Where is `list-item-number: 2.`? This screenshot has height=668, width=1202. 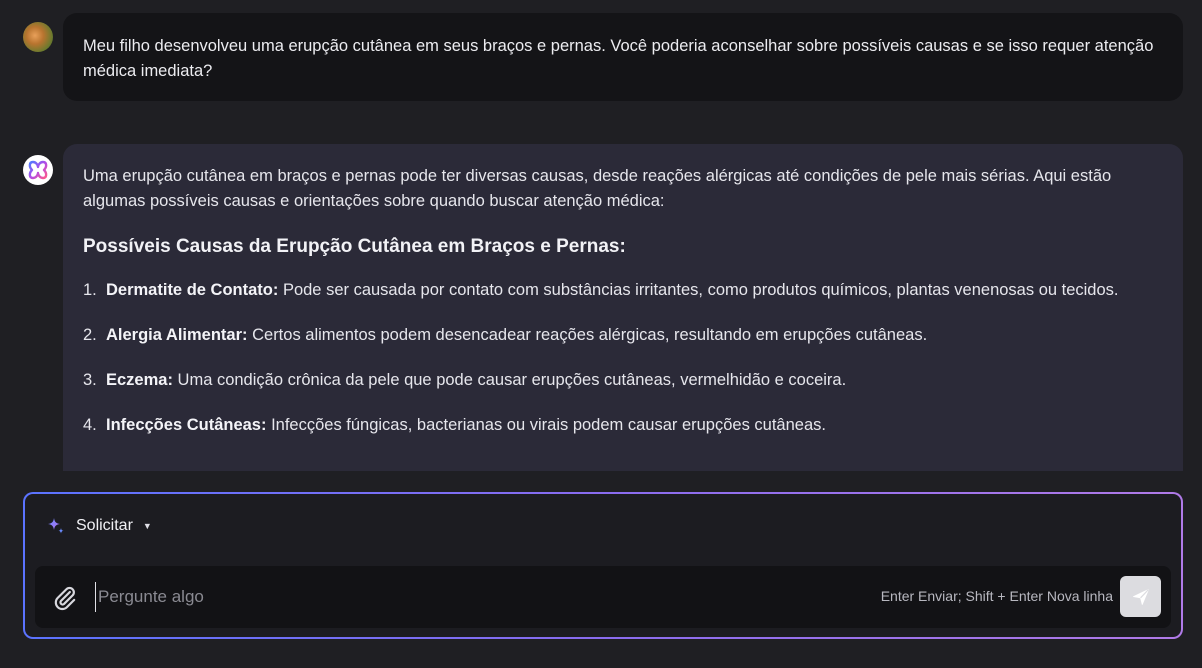 list-item-number: 2. is located at coordinates (90, 335).